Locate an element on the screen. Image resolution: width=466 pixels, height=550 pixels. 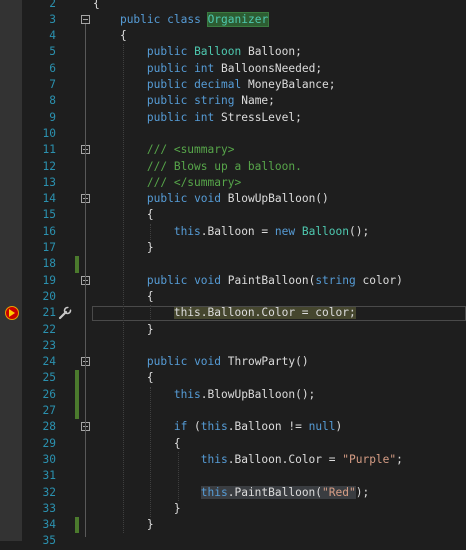
quick-action-wrench-icon is located at coordinates (65, 313).